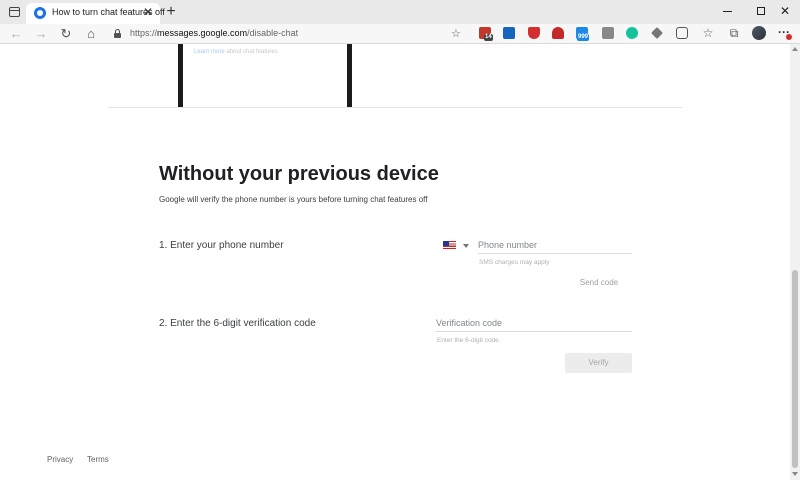 Image resolution: width=800 pixels, height=480 pixels. I want to click on profile-avatar, so click(759, 33).